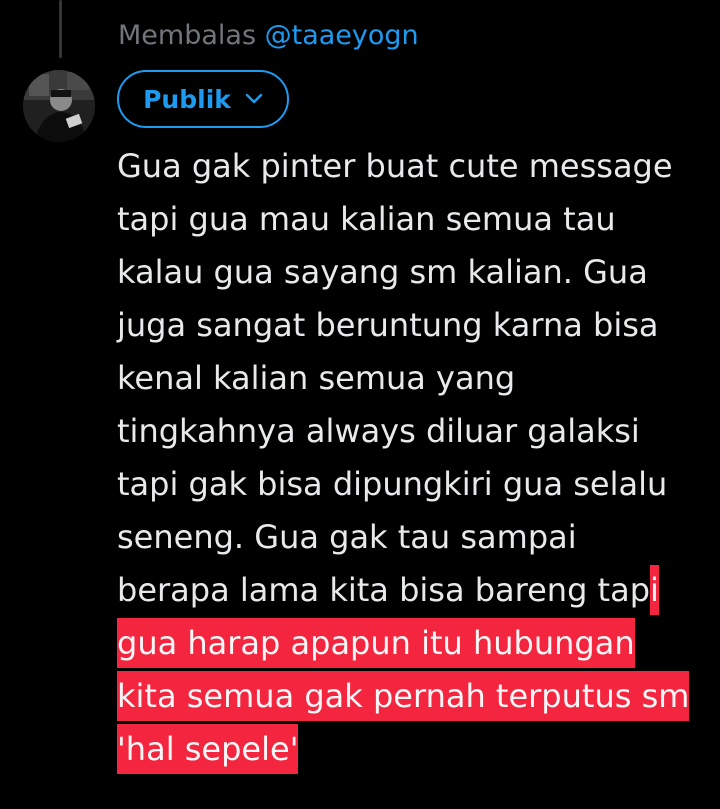 This screenshot has width=720, height=809. Describe the element at coordinates (403, 696) in the screenshot. I see `text-selection-highlight: kita semua gak pernah terputus sm` at that location.